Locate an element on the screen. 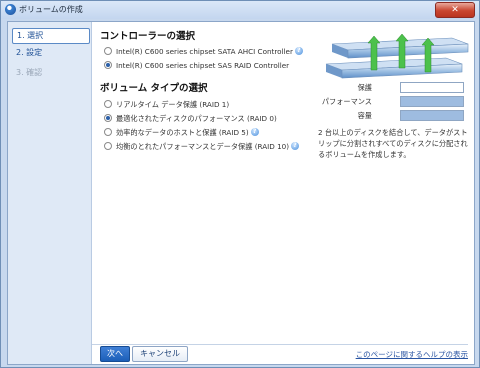 The width and height of the screenshot is (480, 368). meter-capacity is located at coordinates (432, 115).